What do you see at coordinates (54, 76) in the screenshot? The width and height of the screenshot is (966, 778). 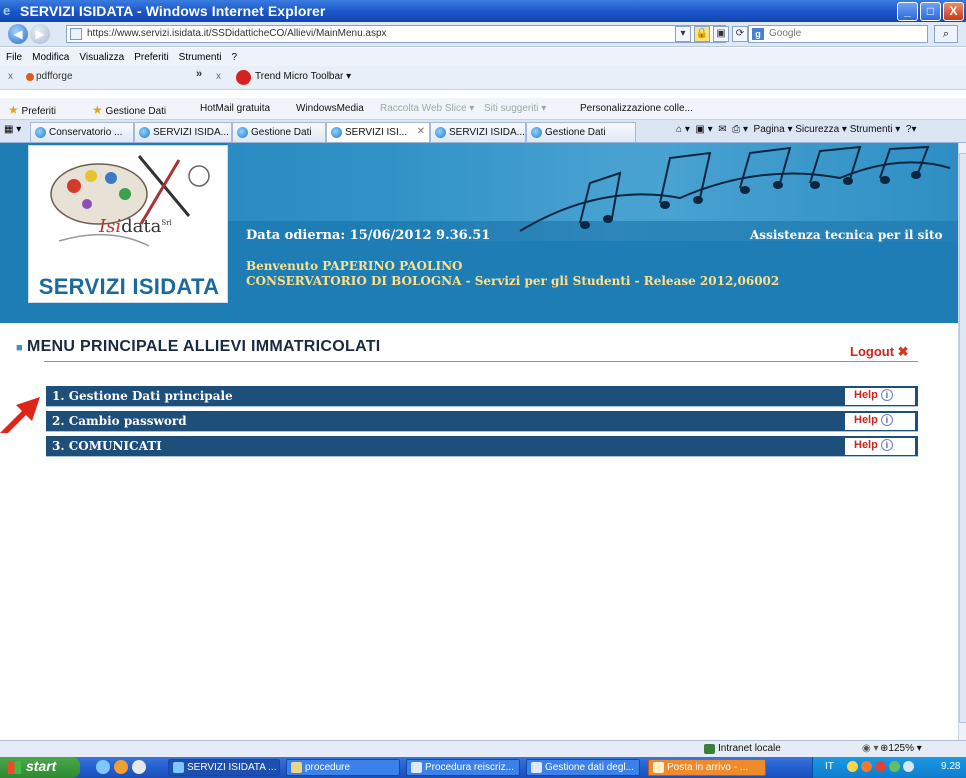 I see `pdfforge-label: pdfforge` at bounding box center [54, 76].